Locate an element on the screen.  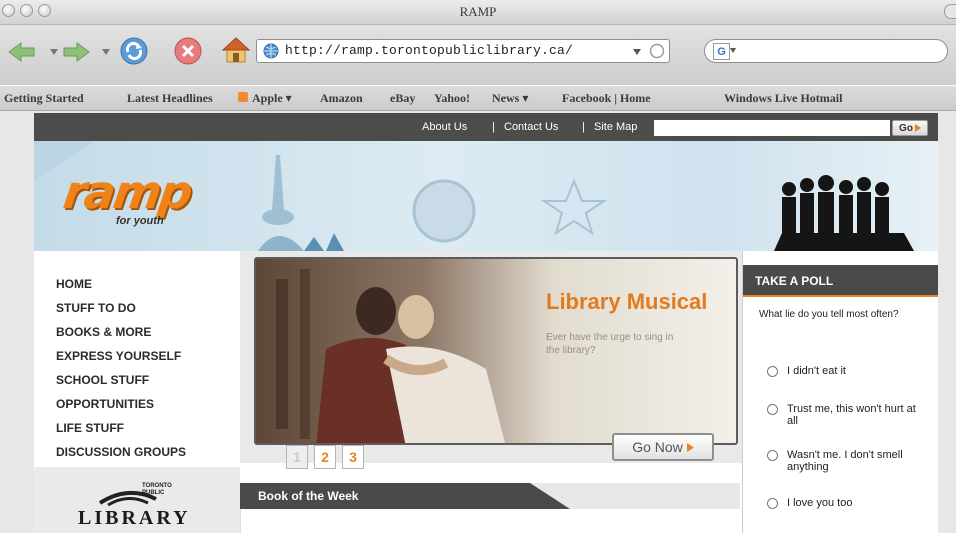
stop-button is located at coordinates (188, 51).